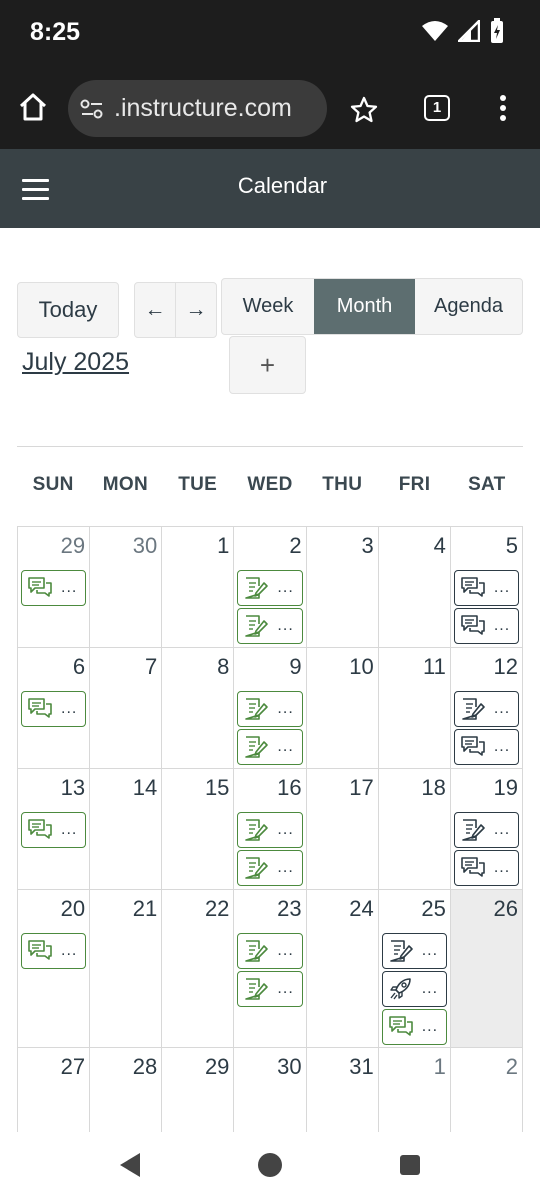 This screenshot has width=540, height=1200. I want to click on day-number: 26, so click(506, 909).